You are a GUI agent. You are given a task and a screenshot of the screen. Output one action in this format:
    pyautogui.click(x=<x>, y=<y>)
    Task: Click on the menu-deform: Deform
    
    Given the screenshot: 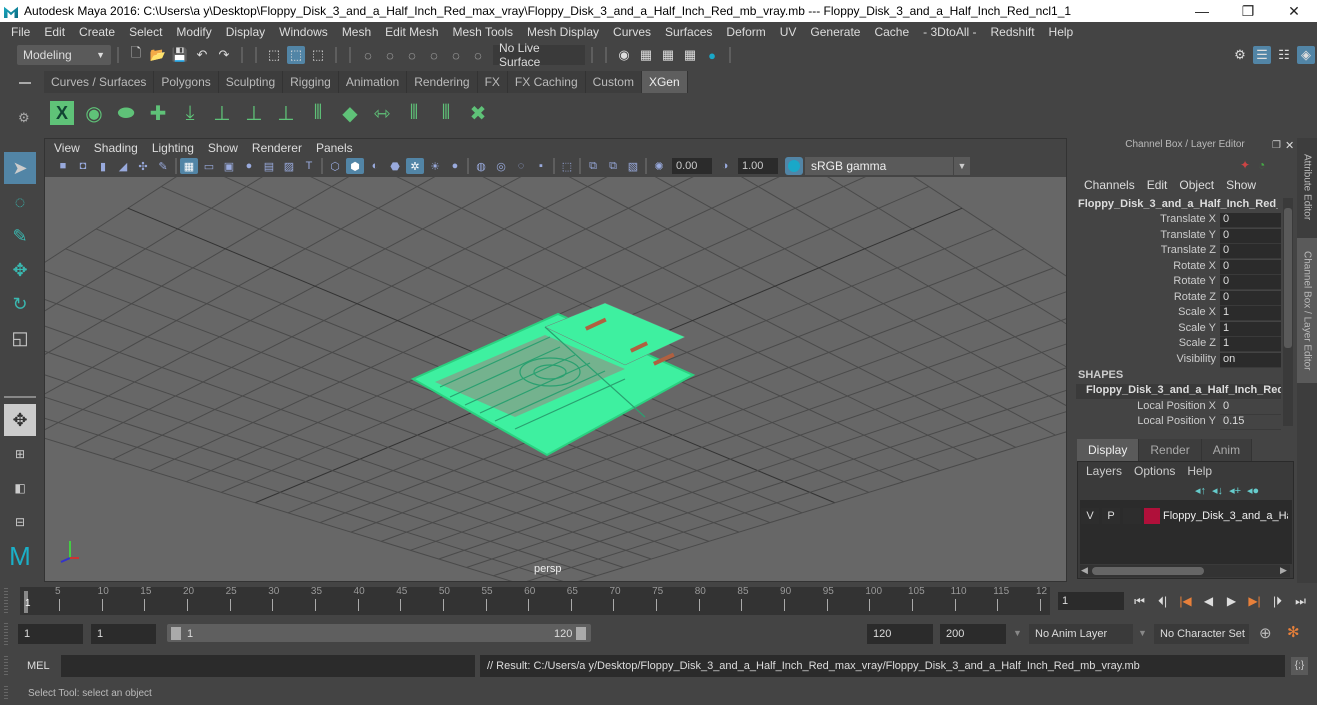 What is the action you would take?
    pyautogui.click(x=745, y=32)
    